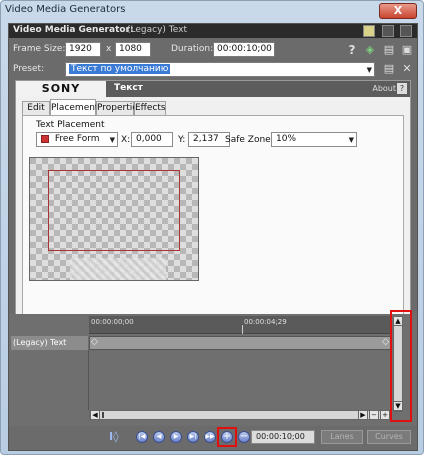 The height and width of the screenshot is (455, 424). I want to click on curves-button: Curves, so click(389, 437).